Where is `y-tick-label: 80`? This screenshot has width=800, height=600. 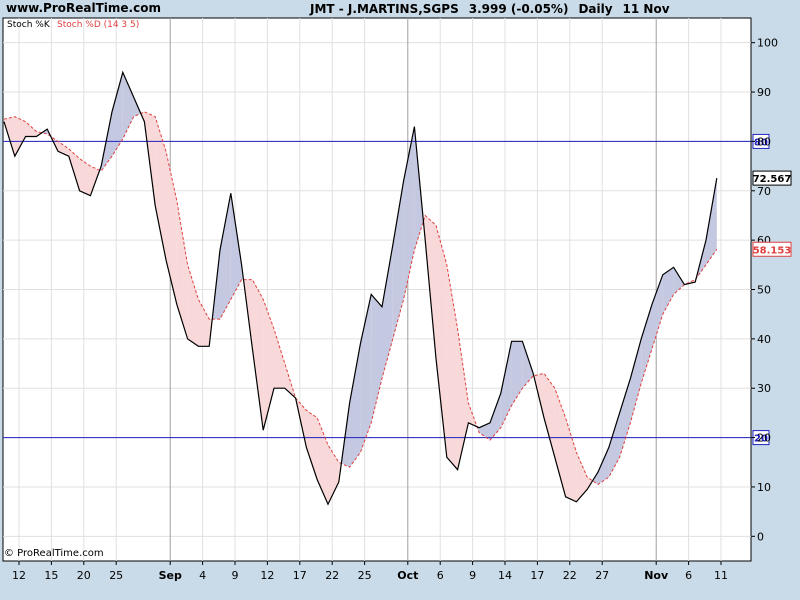
y-tick-label: 80 is located at coordinates (764, 141).